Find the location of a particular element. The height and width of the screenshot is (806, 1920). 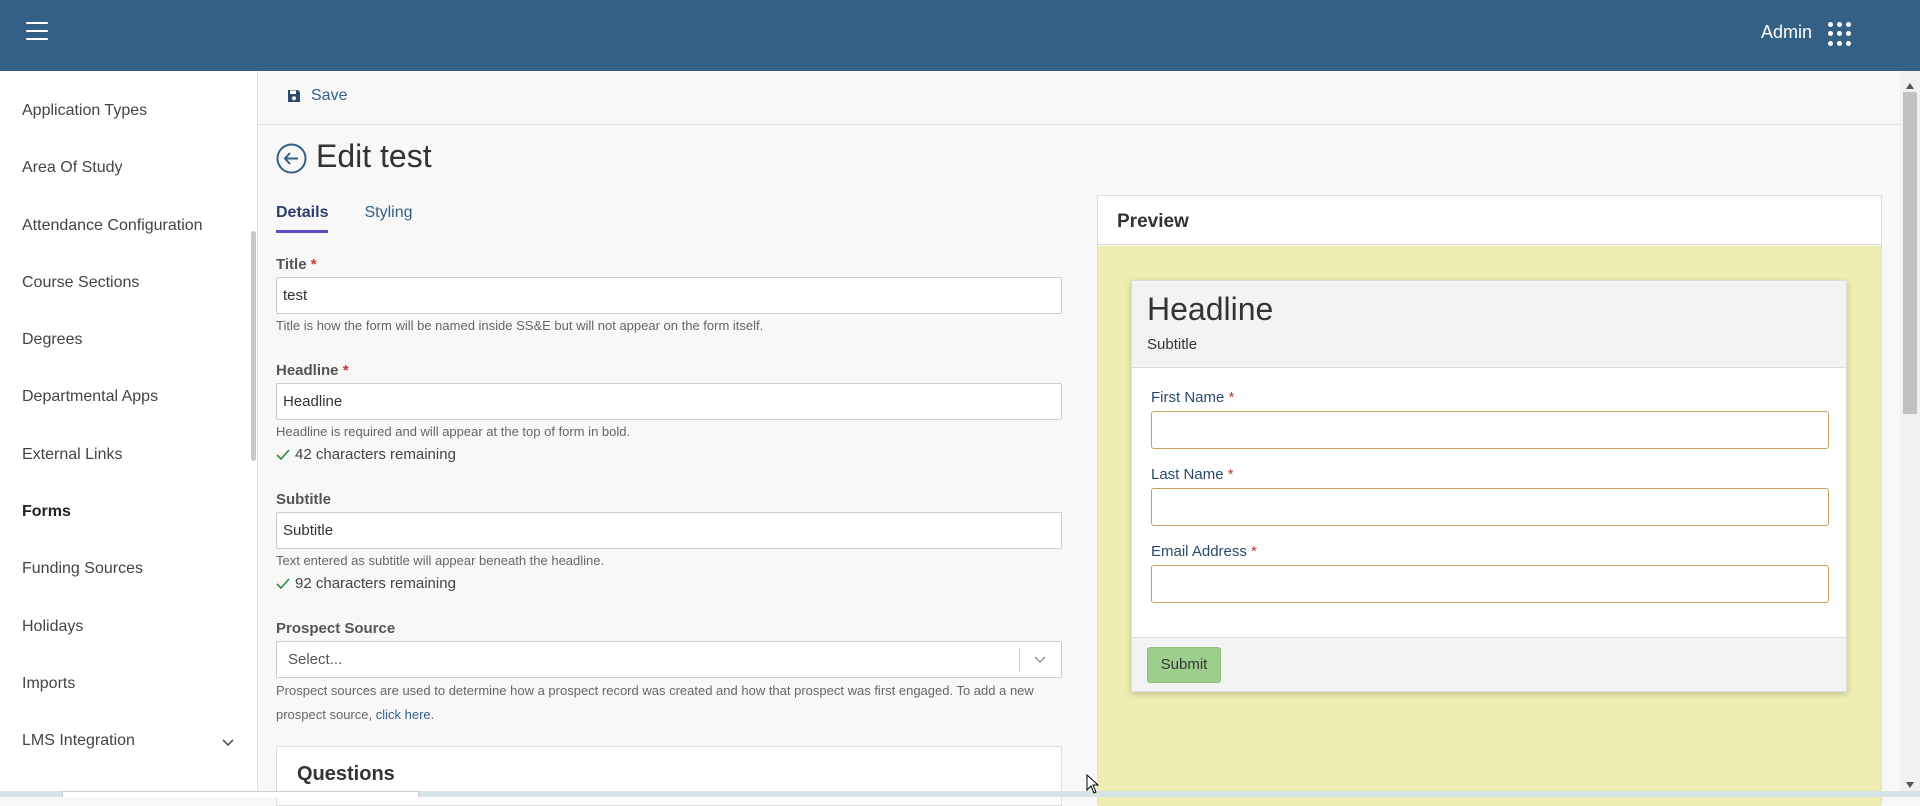

sidebar-item-lms-integration: LMS Integration is located at coordinates (128, 740).